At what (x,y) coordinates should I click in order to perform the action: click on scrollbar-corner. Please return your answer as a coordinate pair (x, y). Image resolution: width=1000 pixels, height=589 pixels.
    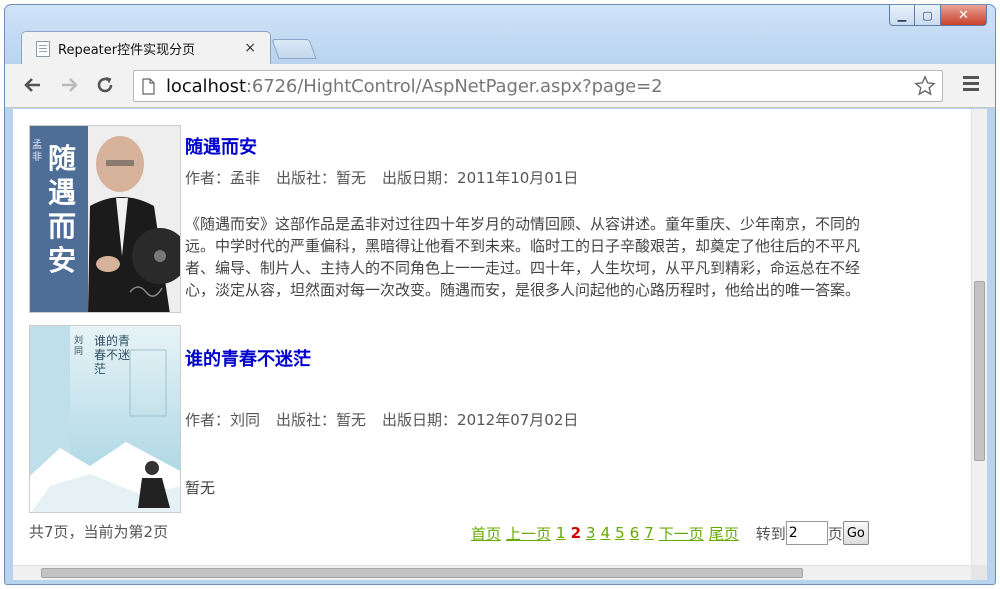
    Looking at the image, I should click on (979, 572).